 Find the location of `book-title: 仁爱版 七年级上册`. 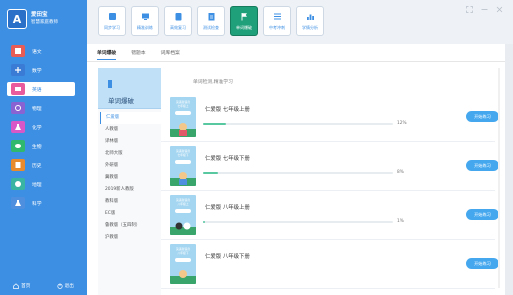

book-title: 仁爱版 七年级上册 is located at coordinates (227, 110).